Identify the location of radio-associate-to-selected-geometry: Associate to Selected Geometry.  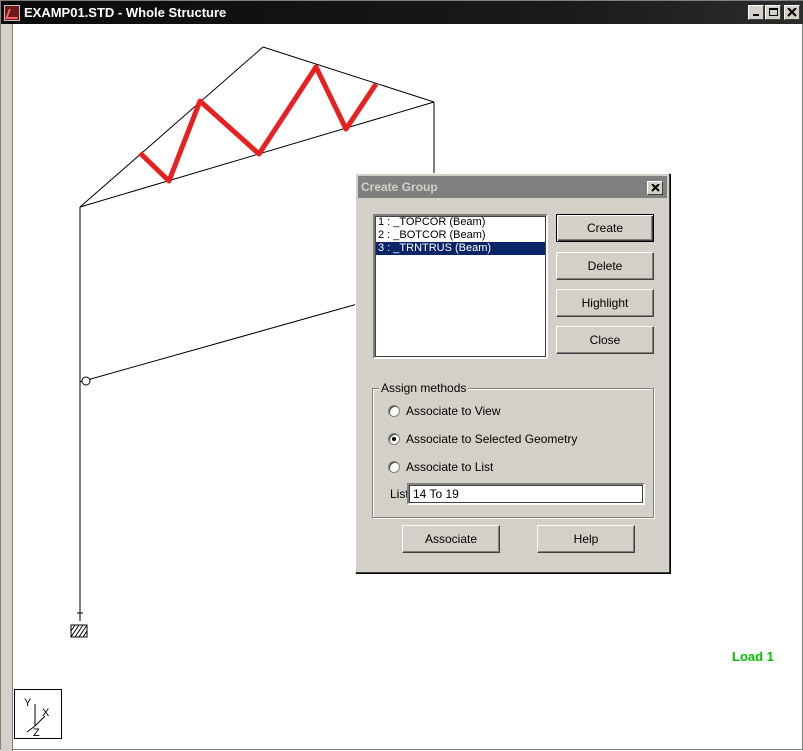
(482, 439).